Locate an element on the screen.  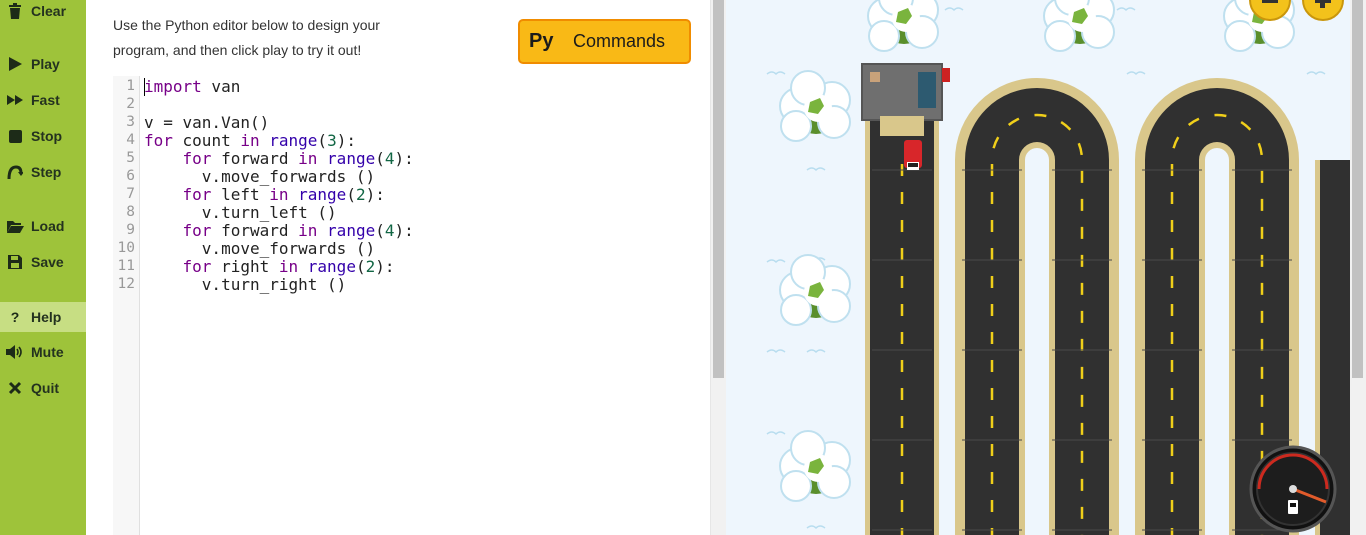
help-label: Help is located at coordinates (46, 317).